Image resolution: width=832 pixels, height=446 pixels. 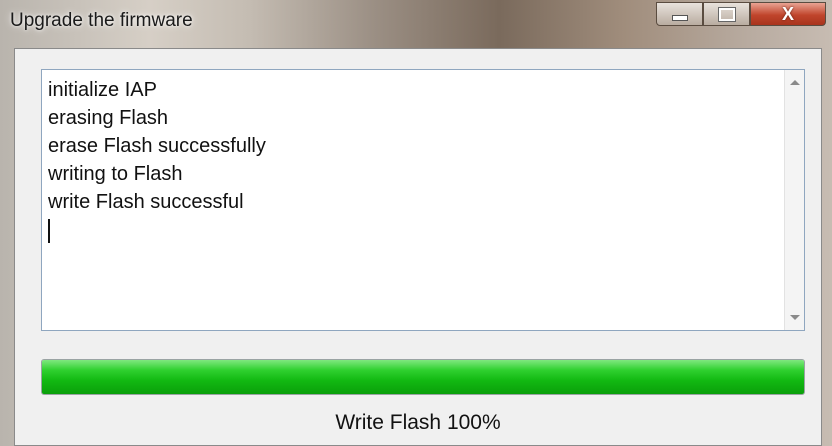 I want to click on maximize-icon, so click(x=726, y=14).